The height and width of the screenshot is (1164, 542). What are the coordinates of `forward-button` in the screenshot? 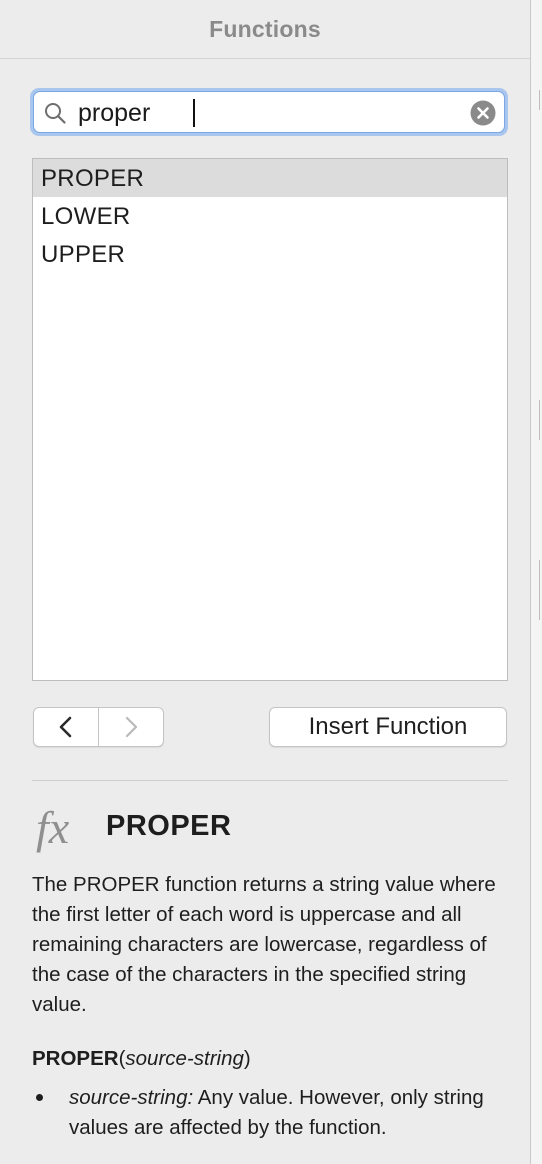 It's located at (131, 727).